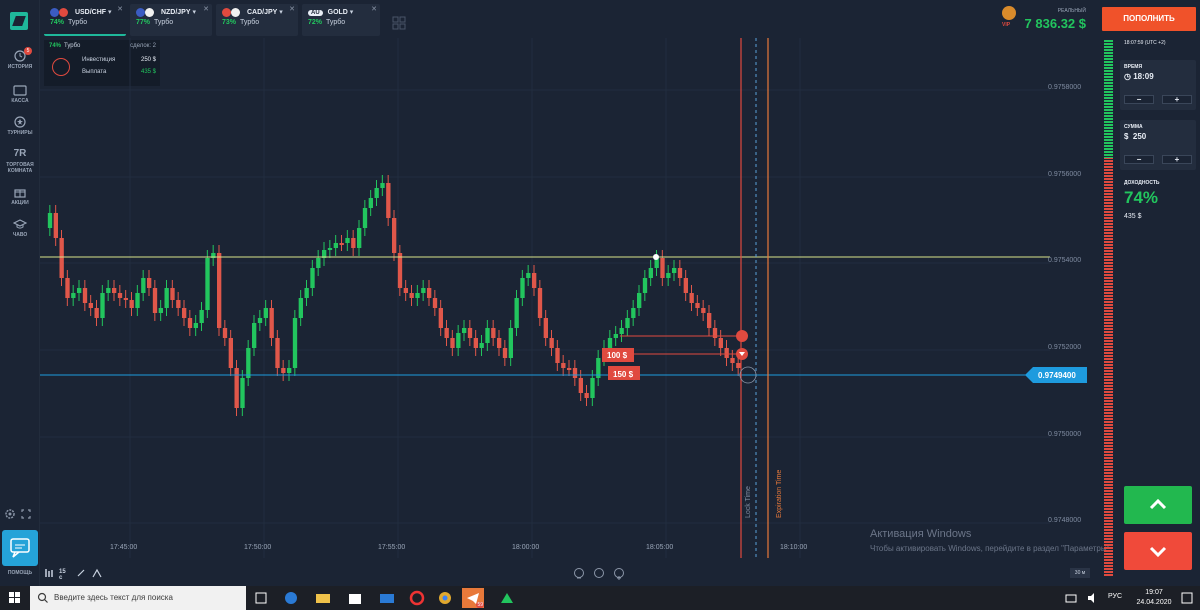 The height and width of the screenshot is (610, 1200). Describe the element at coordinates (323, 598) in the screenshot. I see `file-explorer-icon` at that location.